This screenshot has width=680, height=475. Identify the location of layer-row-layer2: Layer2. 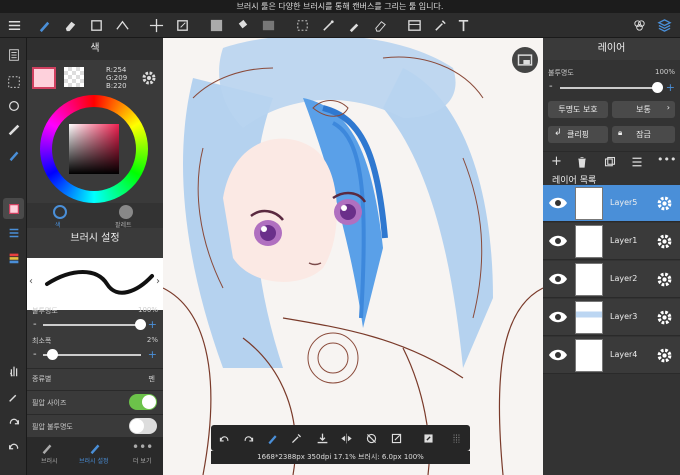
(611, 279).